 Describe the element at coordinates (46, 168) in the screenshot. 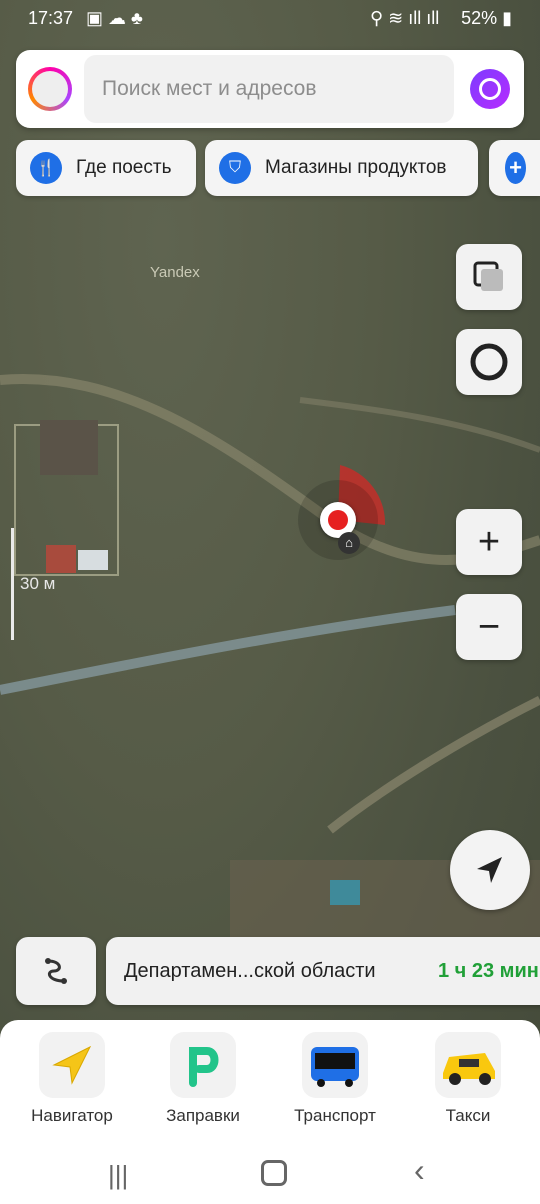

I see `fork-knife-icon: 🍴` at that location.